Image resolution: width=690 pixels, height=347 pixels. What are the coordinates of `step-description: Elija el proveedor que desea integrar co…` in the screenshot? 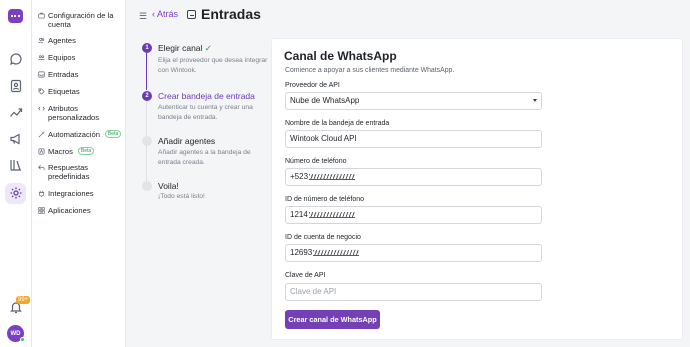 It's located at (213, 65).